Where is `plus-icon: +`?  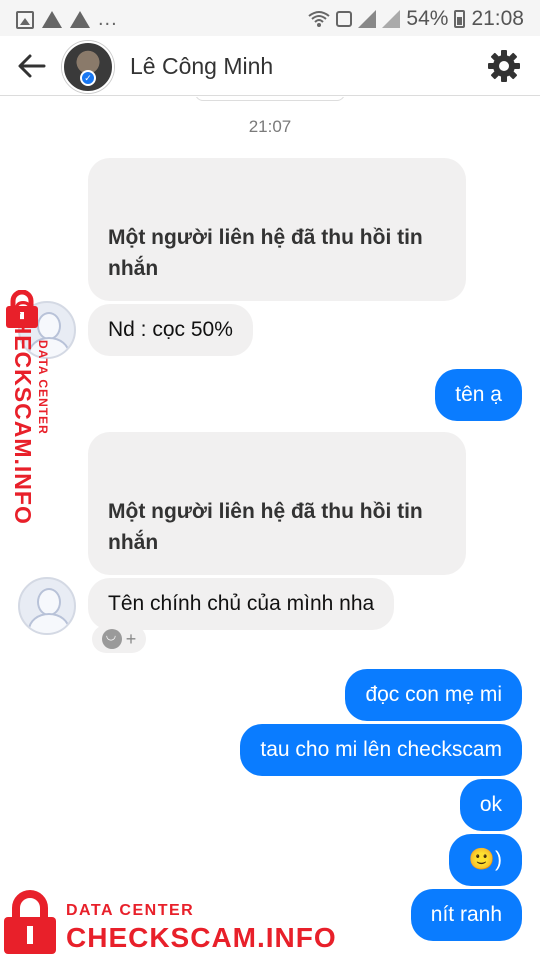
plus-icon: + is located at coordinates (131, 638).